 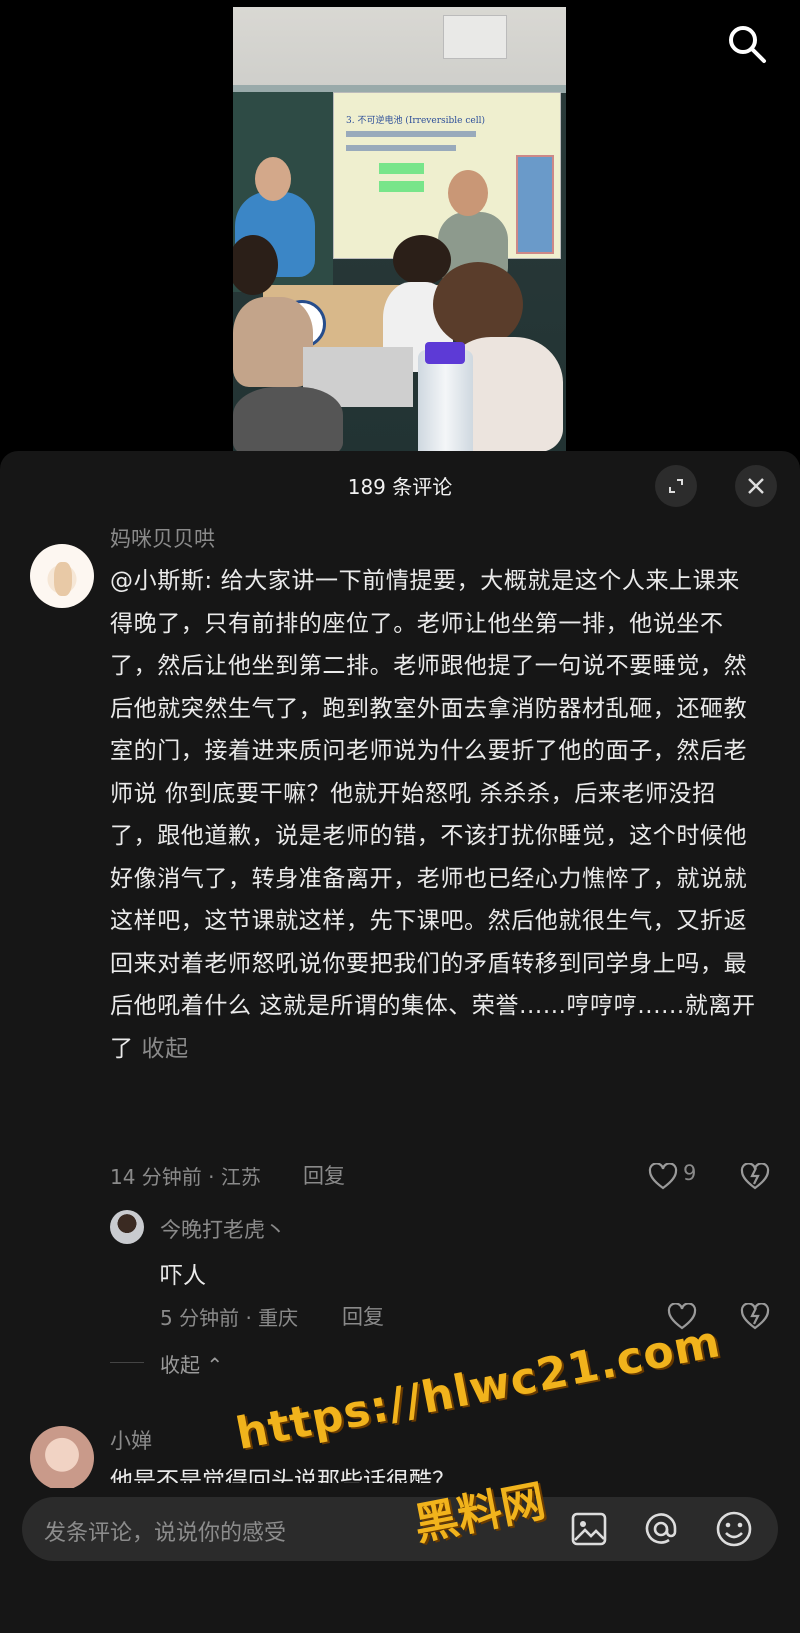 I want to click on image-icon, so click(x=589, y=1529).